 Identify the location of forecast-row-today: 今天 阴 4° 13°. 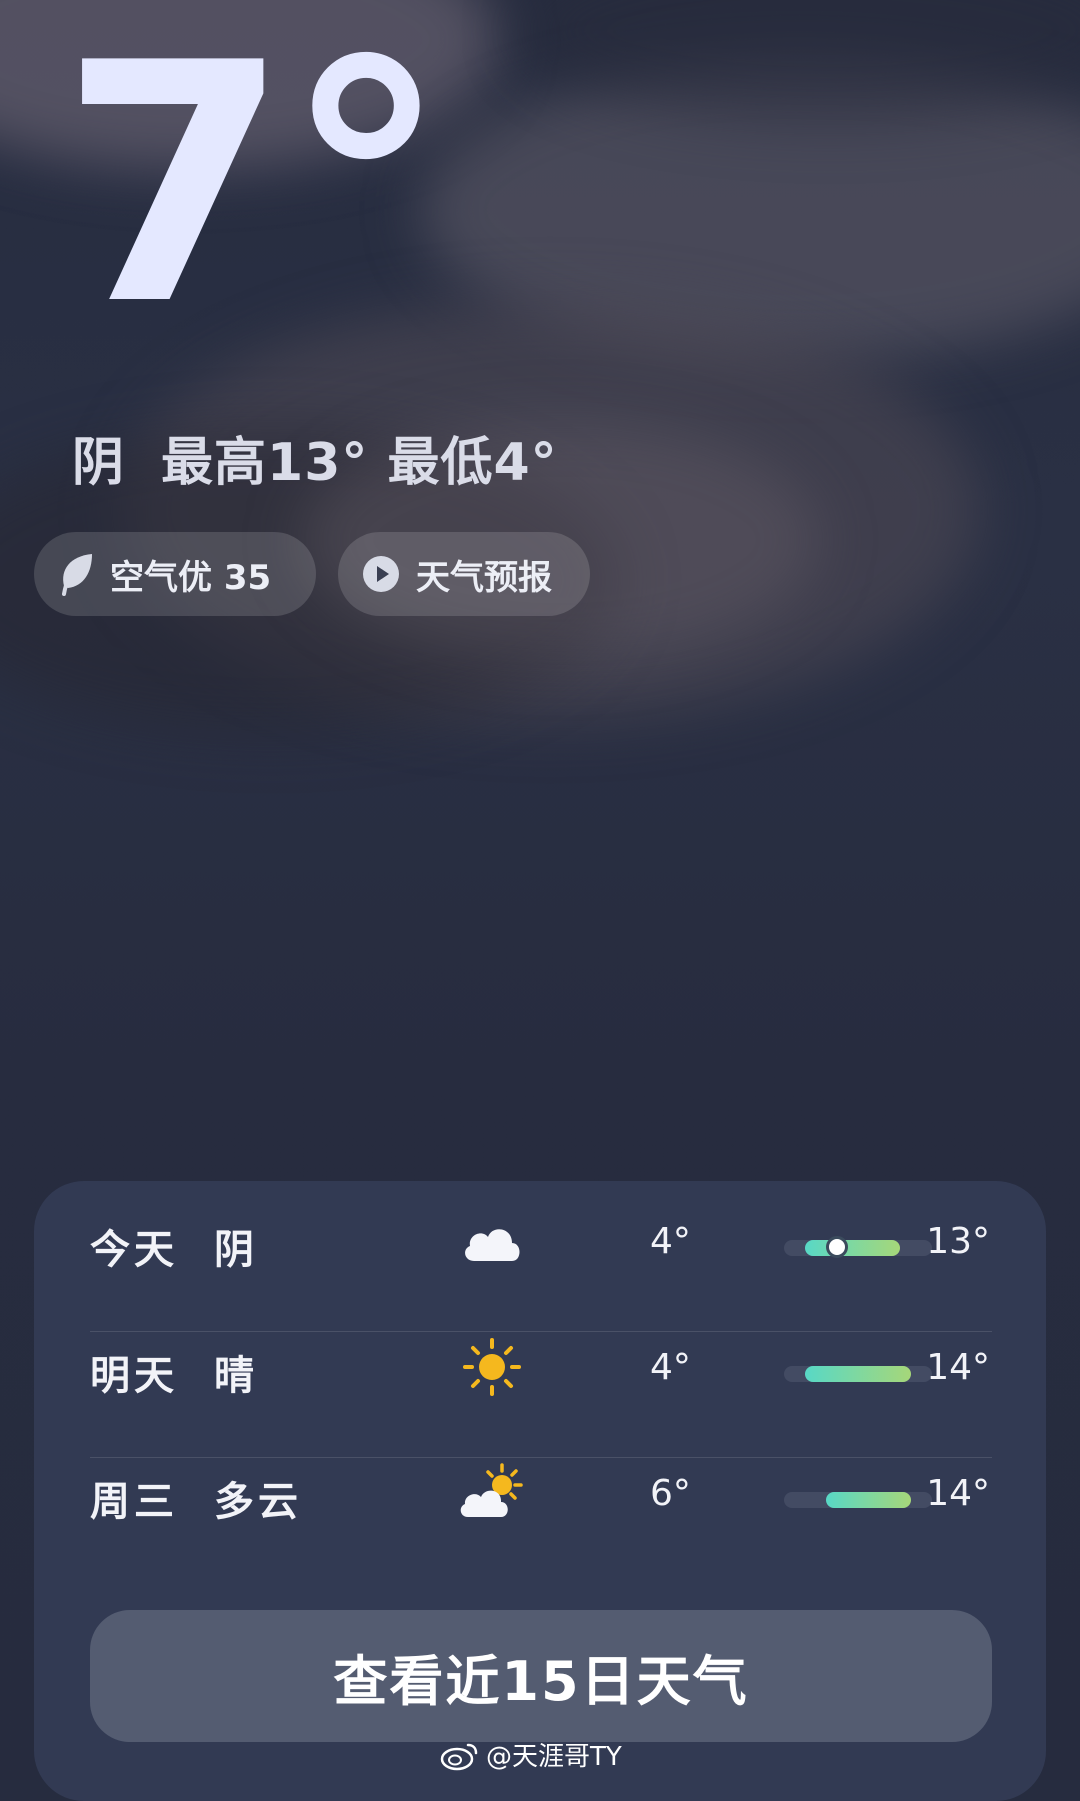
(540, 1244).